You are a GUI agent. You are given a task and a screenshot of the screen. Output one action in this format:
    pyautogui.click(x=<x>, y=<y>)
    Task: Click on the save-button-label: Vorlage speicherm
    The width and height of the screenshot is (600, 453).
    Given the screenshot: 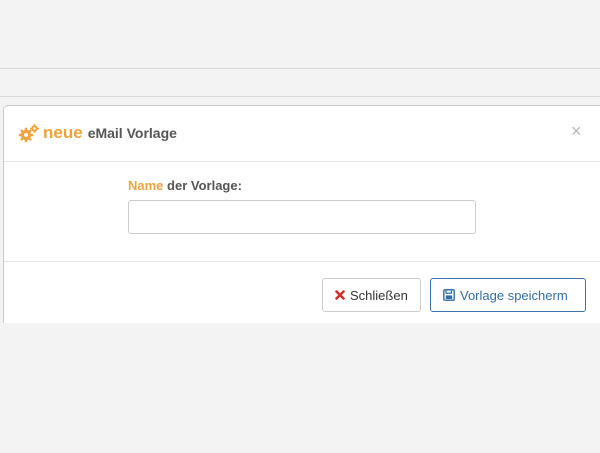 What is the action you would take?
    pyautogui.click(x=514, y=295)
    